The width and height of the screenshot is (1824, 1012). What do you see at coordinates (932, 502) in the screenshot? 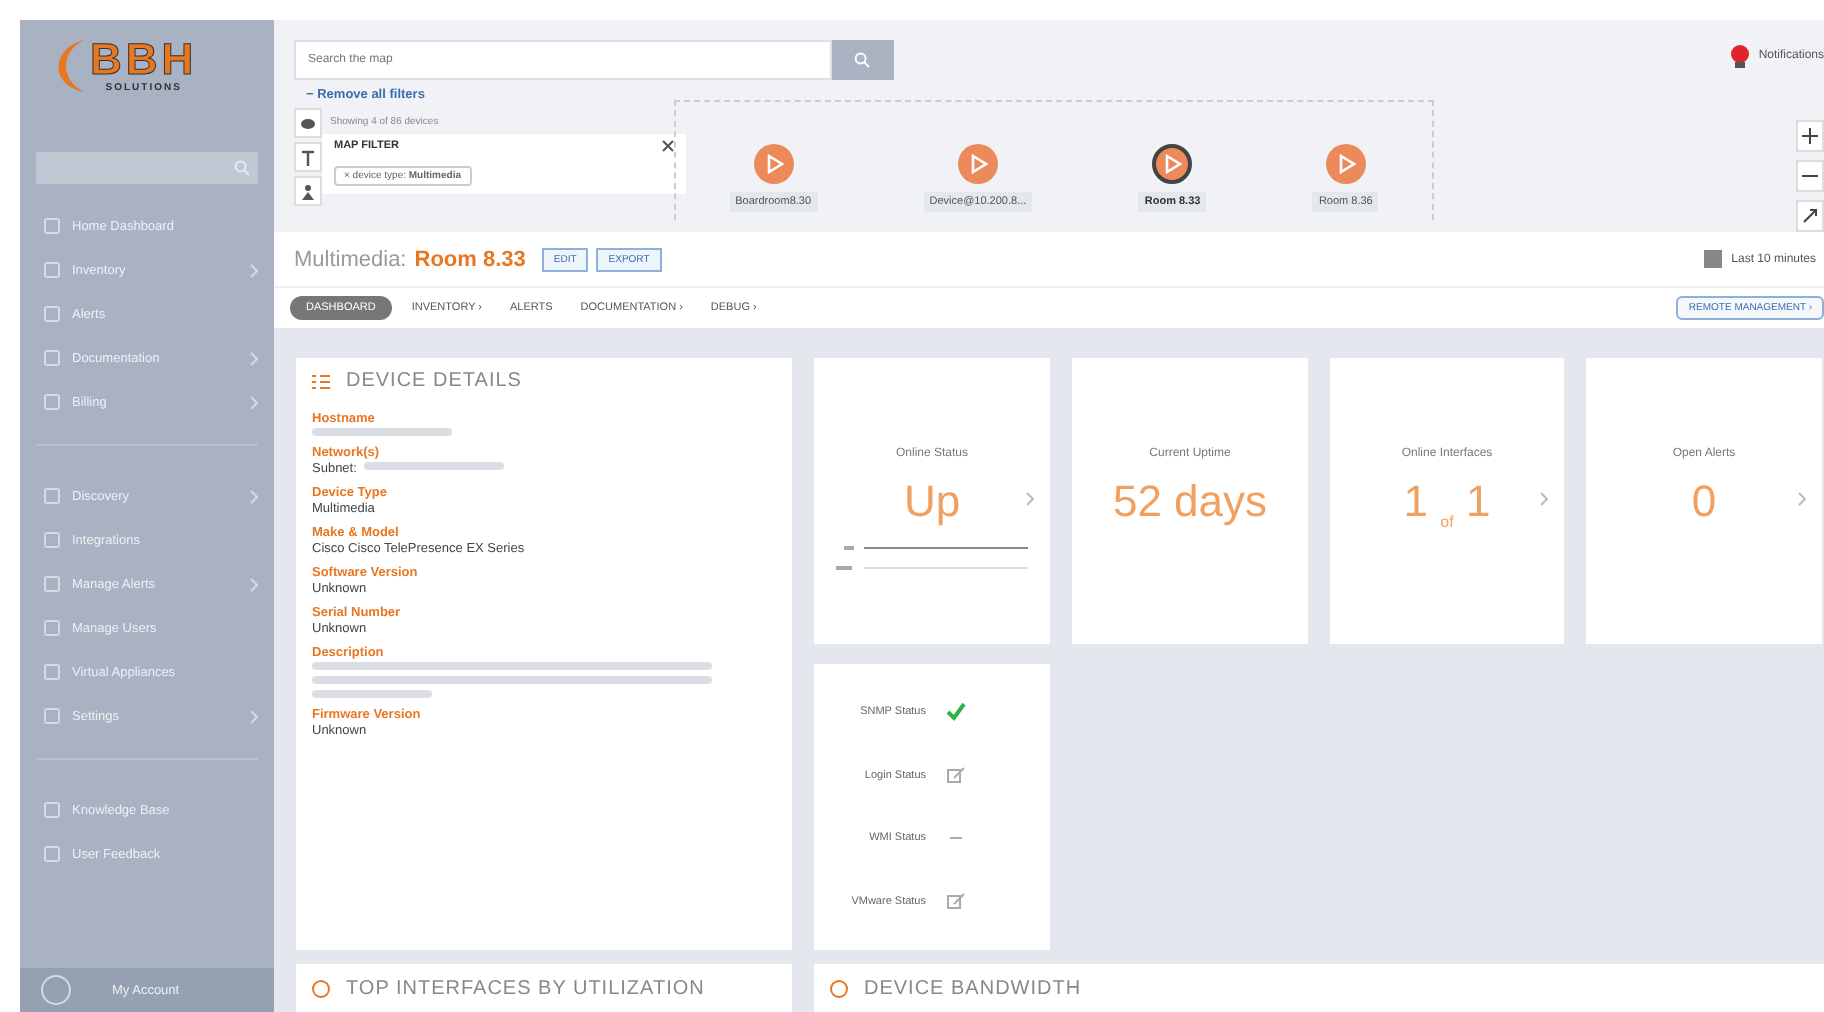
I see `stat-value: Up` at bounding box center [932, 502].